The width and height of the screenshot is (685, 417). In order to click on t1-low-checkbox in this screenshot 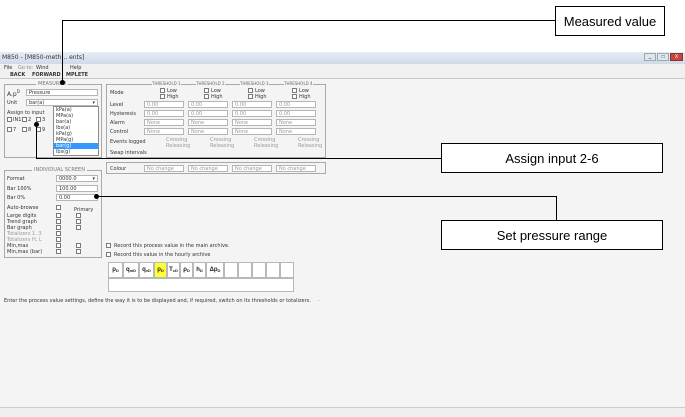, I will do `click(162, 90)`.